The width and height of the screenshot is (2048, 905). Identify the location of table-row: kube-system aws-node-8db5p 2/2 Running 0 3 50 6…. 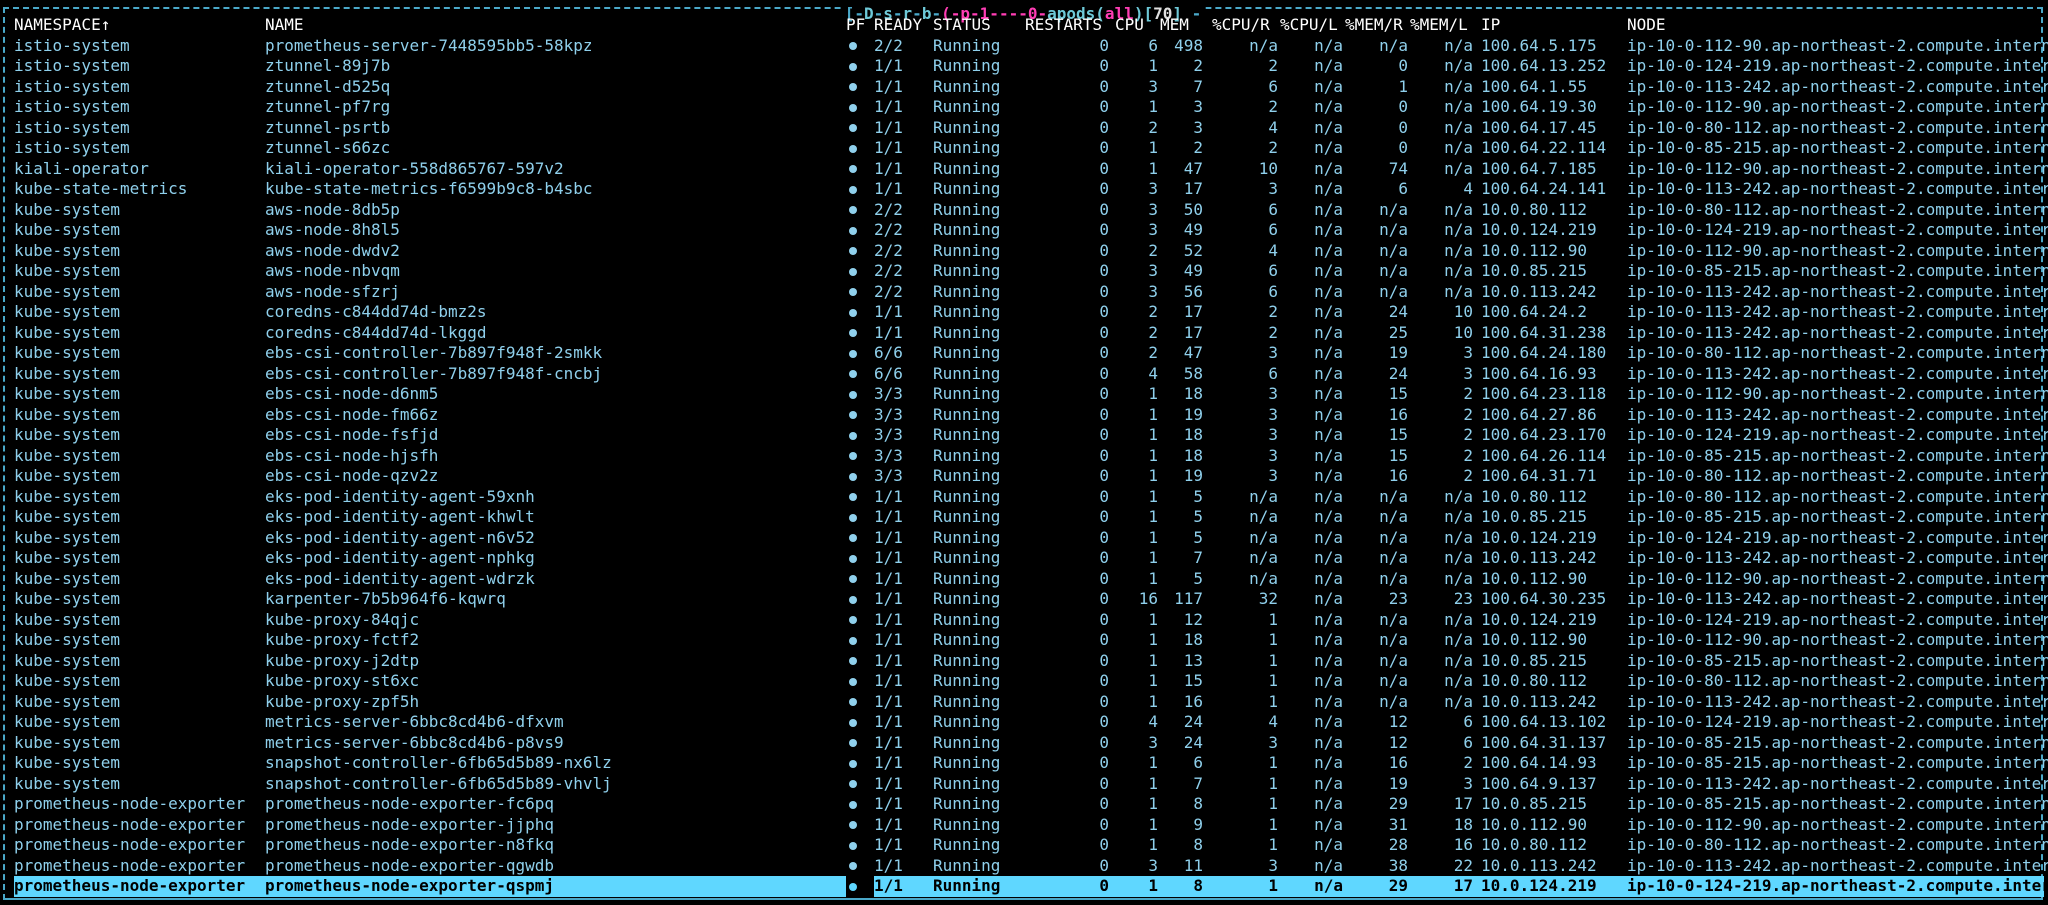
(1031, 210).